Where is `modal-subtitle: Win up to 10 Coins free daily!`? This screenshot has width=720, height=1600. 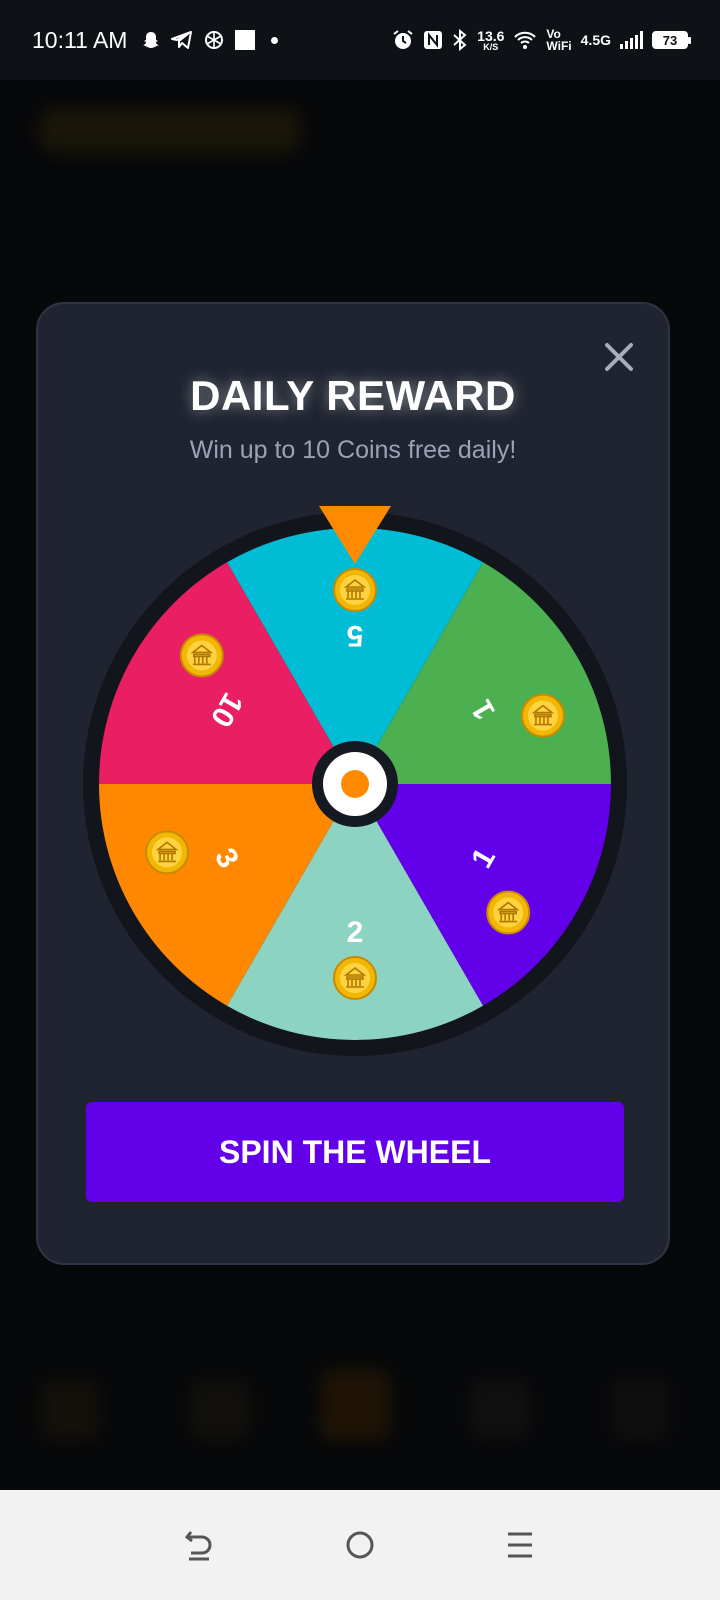
modal-subtitle: Win up to 10 Coins free daily! is located at coordinates (353, 450).